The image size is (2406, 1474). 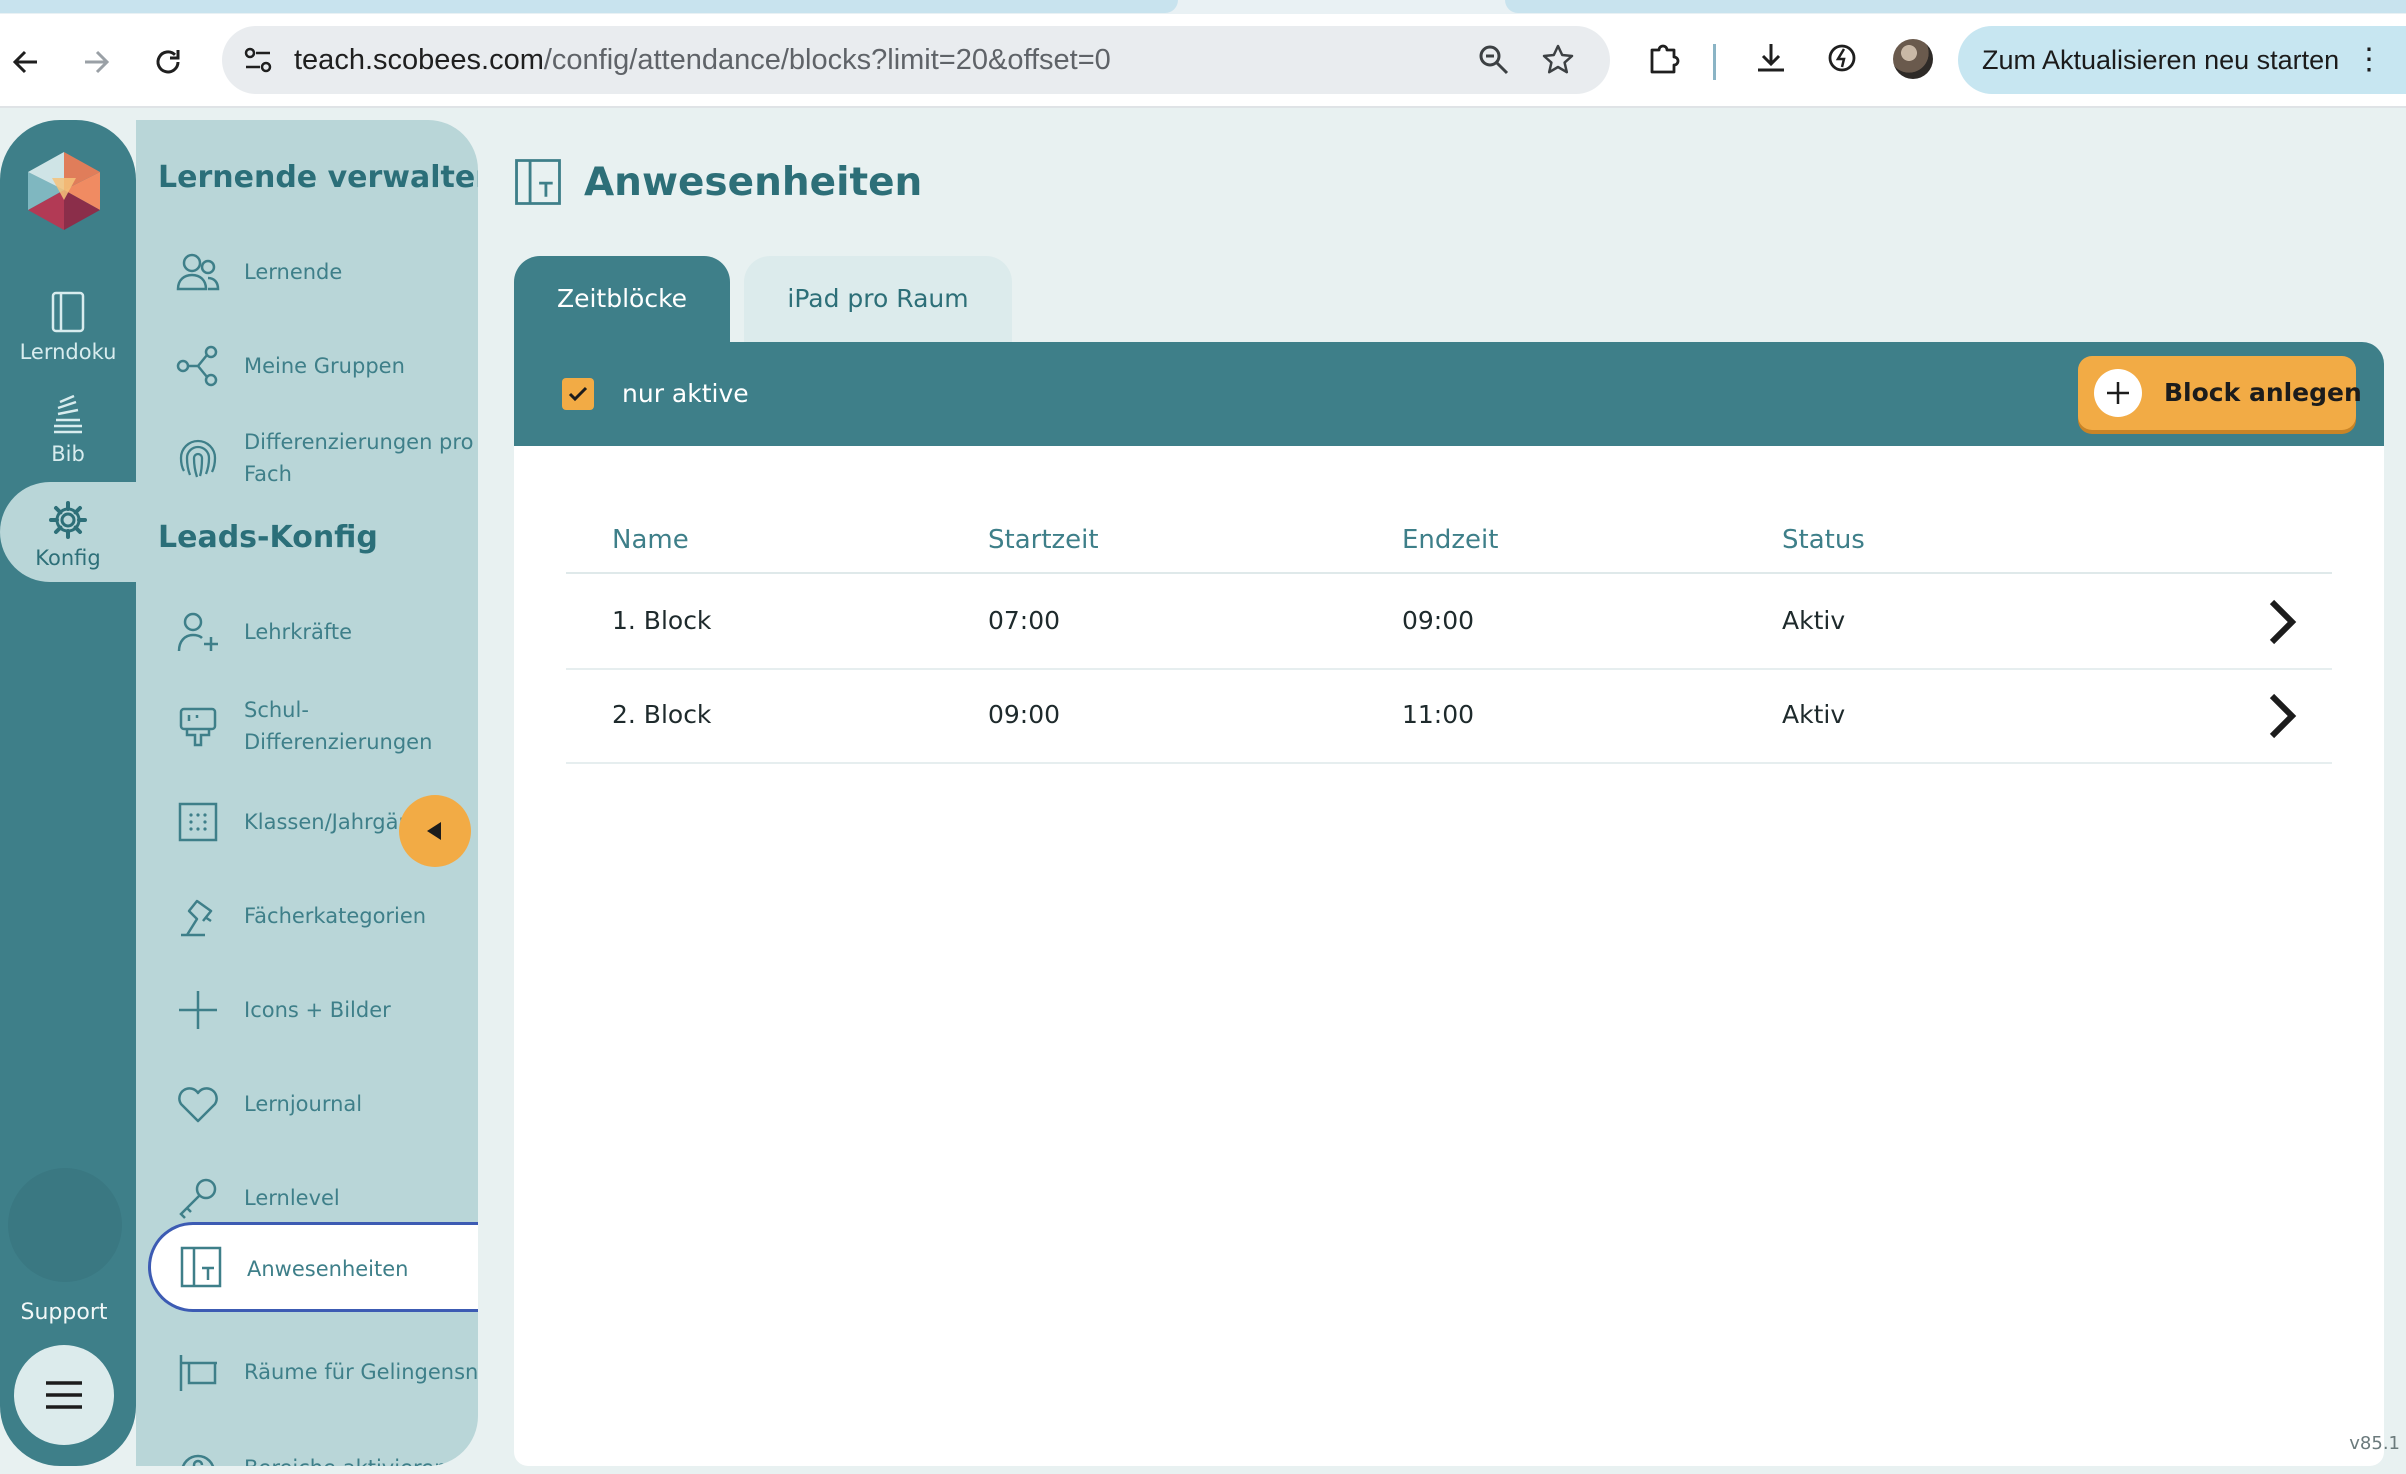 I want to click on notebook-icon, so click(x=68, y=312).